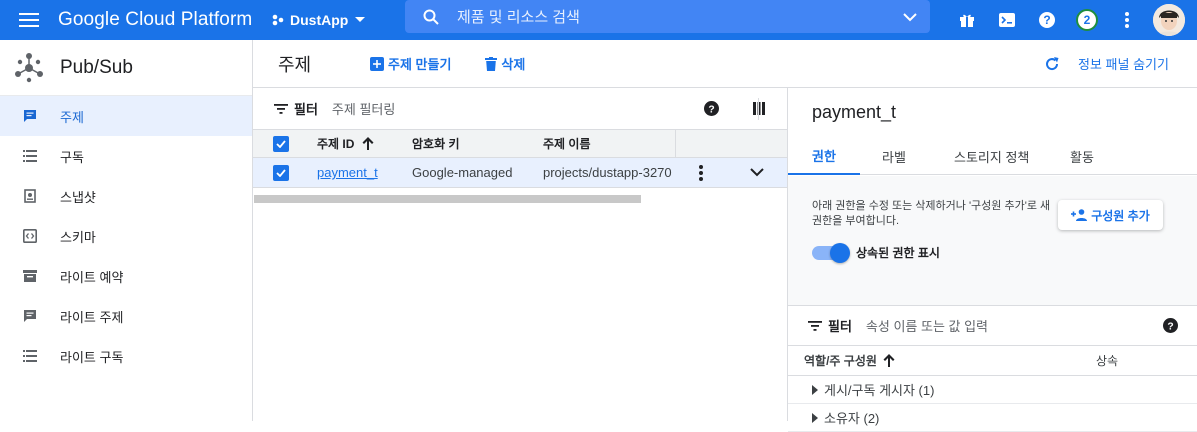 This screenshot has height=432, width=1197. I want to click on gift-icon, so click(967, 20).